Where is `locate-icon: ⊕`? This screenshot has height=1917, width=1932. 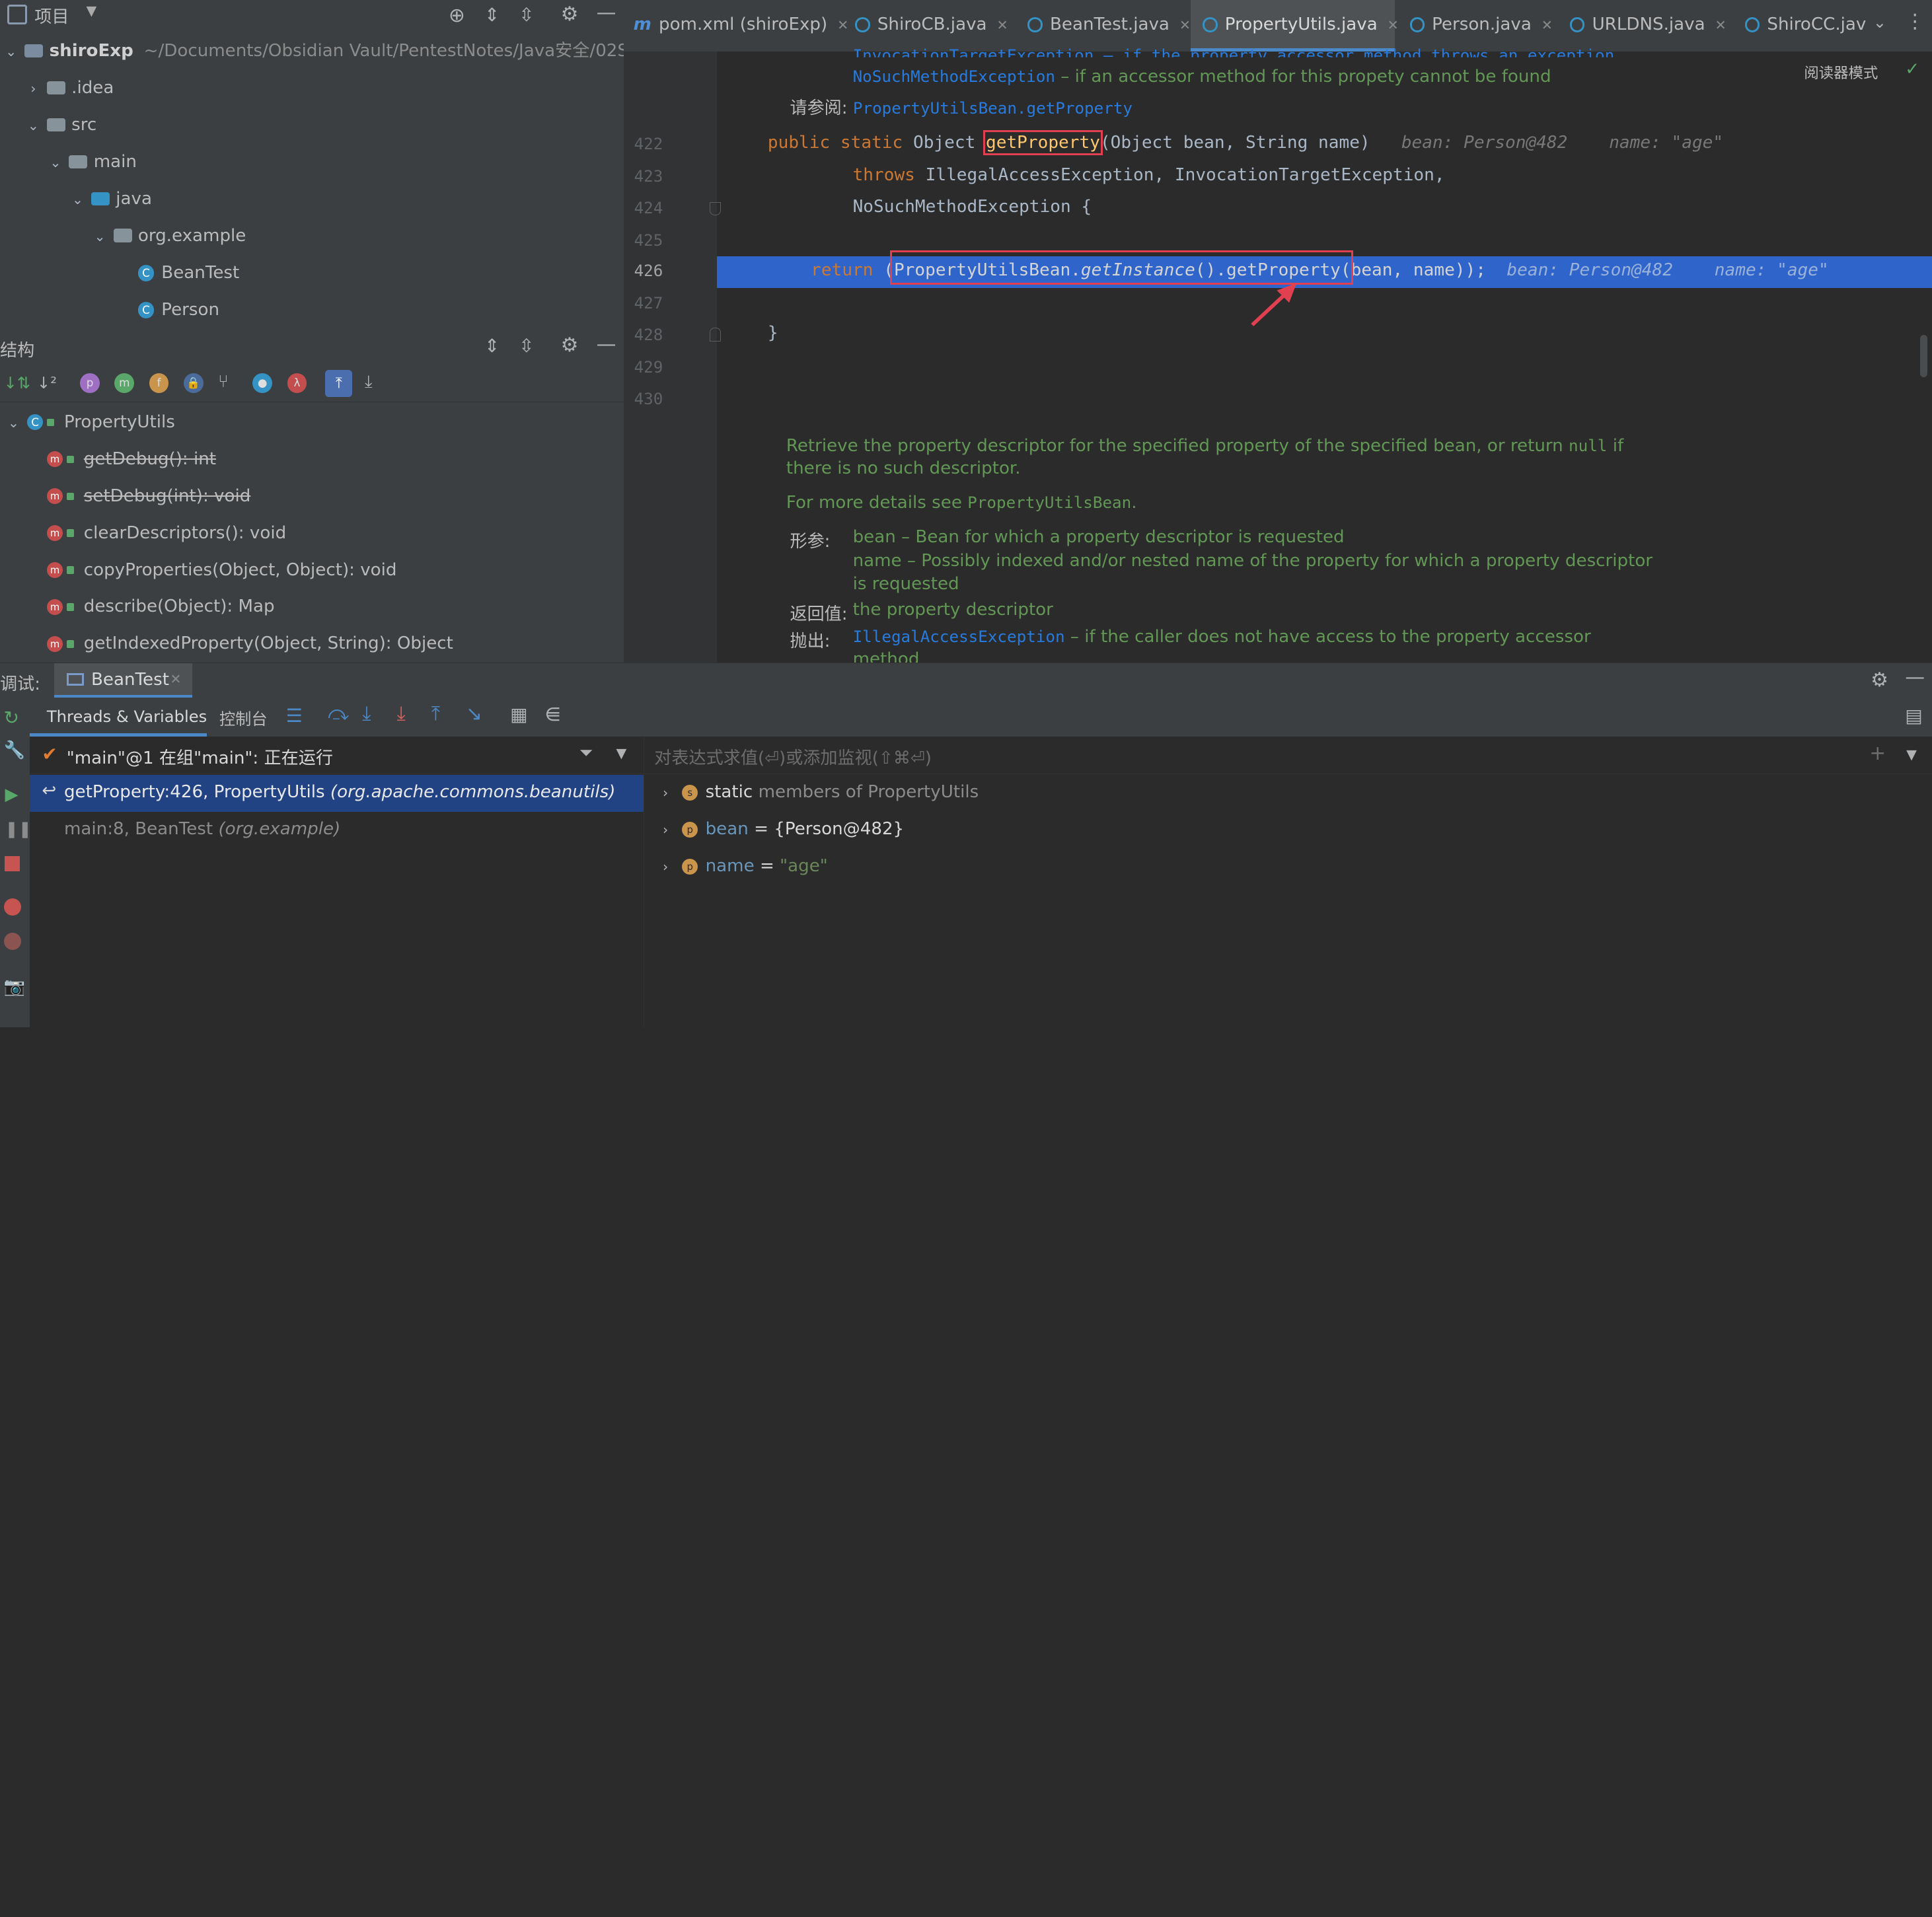
locate-icon: ⊕ is located at coordinates (457, 15).